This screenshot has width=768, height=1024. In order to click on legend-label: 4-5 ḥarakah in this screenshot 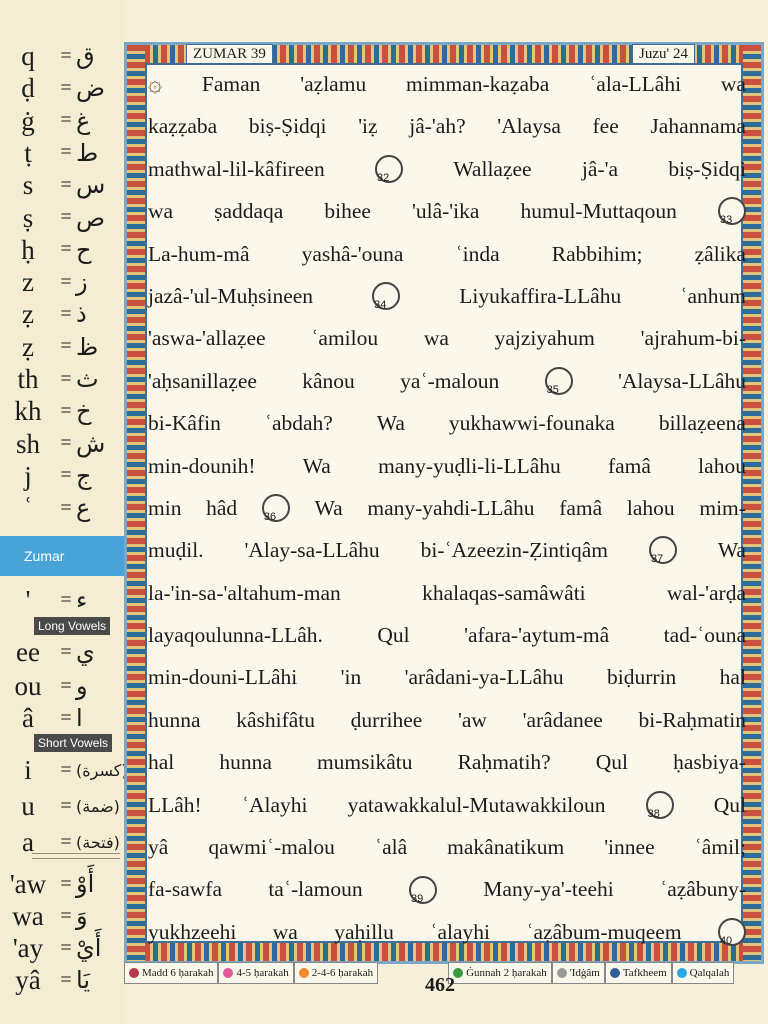, I will do `click(262, 973)`.